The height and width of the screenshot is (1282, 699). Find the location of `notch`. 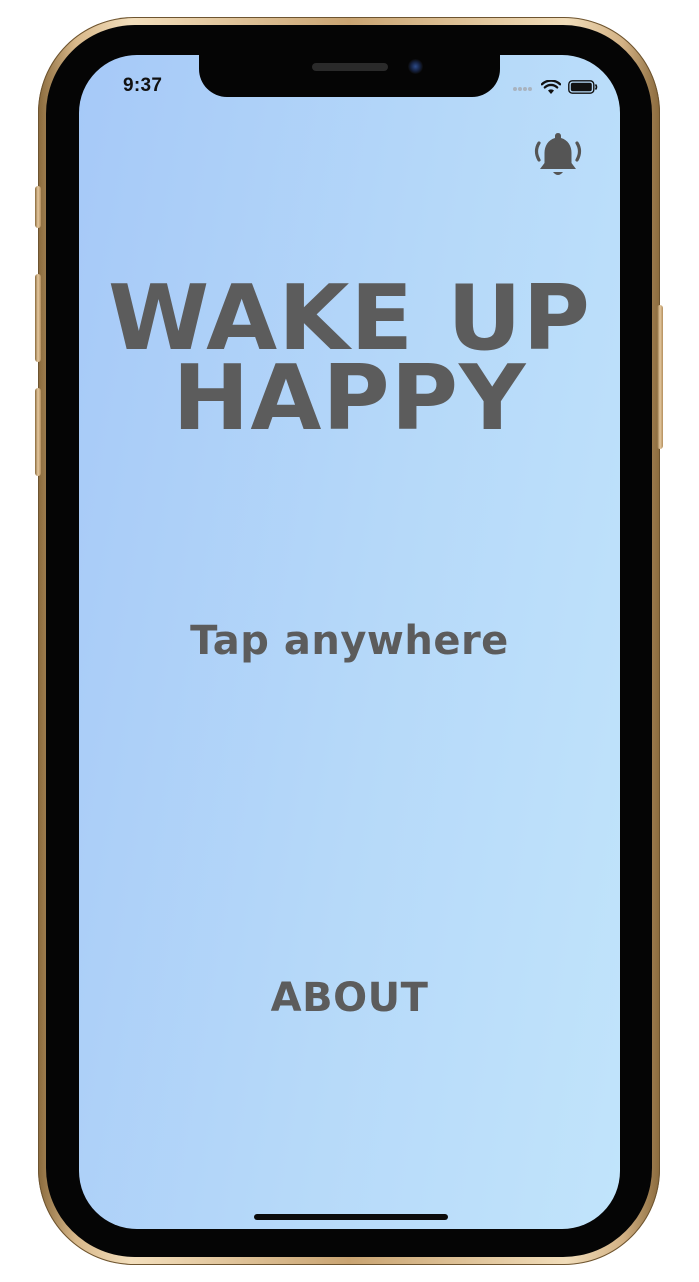

notch is located at coordinates (349, 76).